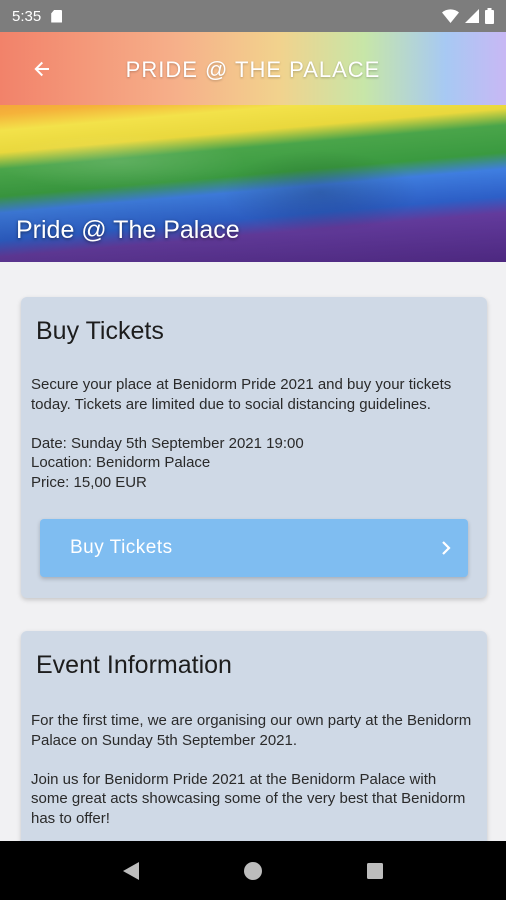 The width and height of the screenshot is (506, 900). I want to click on status-bar: 5:35, so click(253, 16).